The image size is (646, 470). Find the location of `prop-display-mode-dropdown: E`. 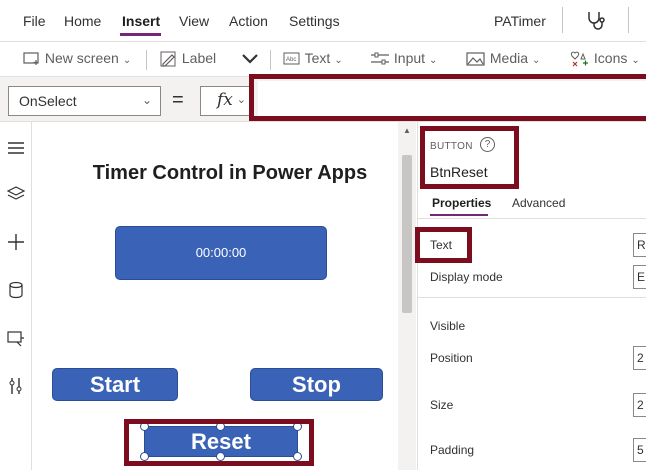

prop-display-mode-dropdown: E is located at coordinates (639, 277).